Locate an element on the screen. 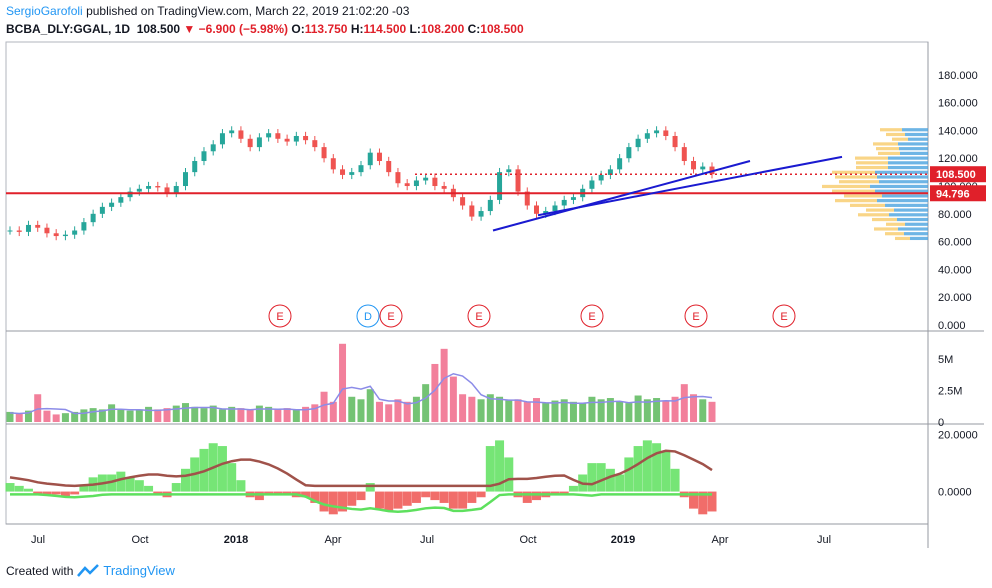 The image size is (992, 588). time-axis-tick: 2018 is located at coordinates (236, 540).